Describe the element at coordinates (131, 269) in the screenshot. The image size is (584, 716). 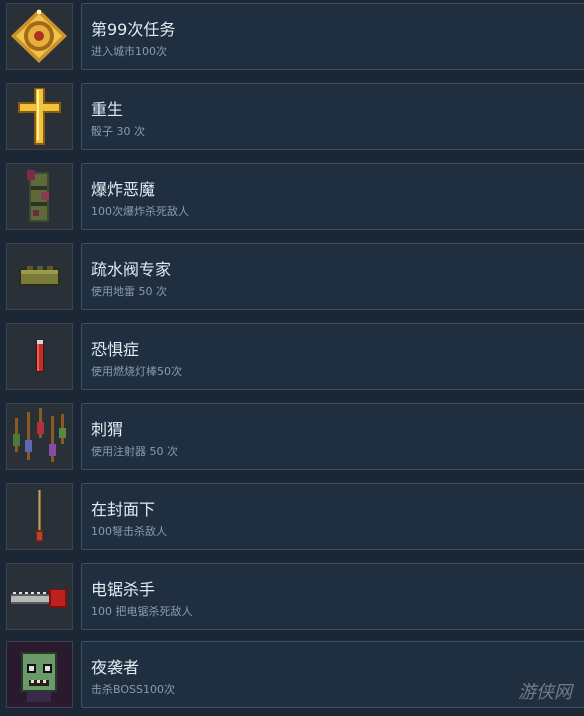
I see `achievement-title: 疏水阀专家` at that location.